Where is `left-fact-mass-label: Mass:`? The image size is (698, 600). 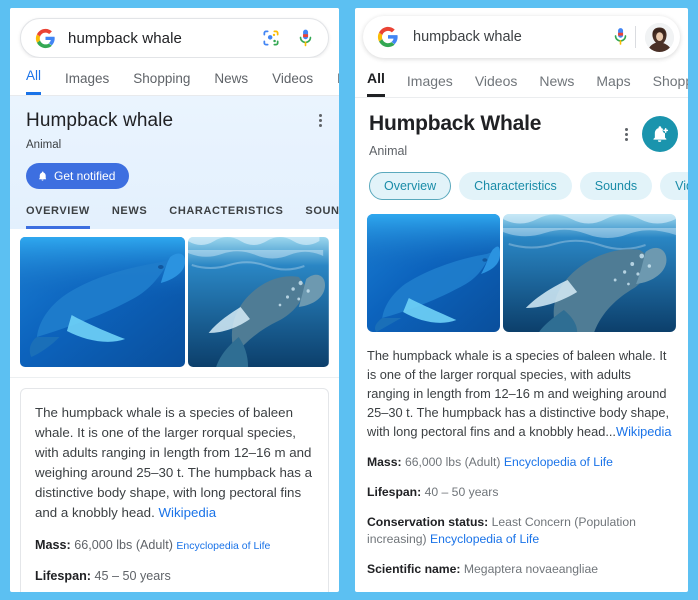 left-fact-mass-label: Mass: is located at coordinates (53, 545).